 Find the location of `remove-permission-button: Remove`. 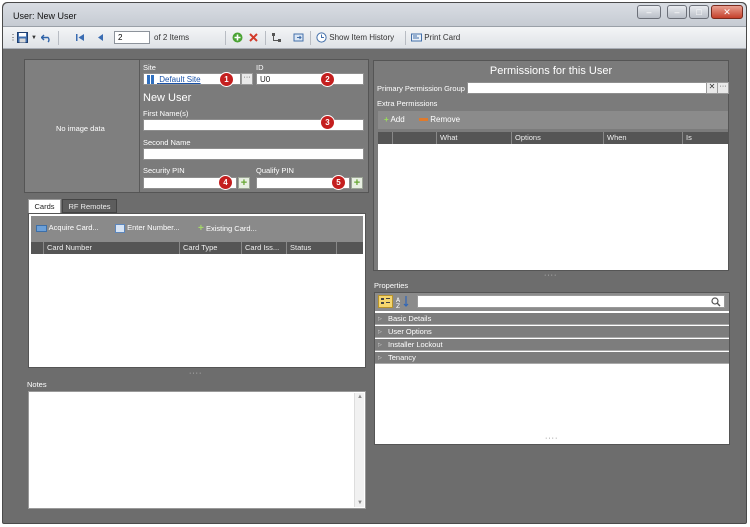

remove-permission-button: Remove is located at coordinates (439, 119).